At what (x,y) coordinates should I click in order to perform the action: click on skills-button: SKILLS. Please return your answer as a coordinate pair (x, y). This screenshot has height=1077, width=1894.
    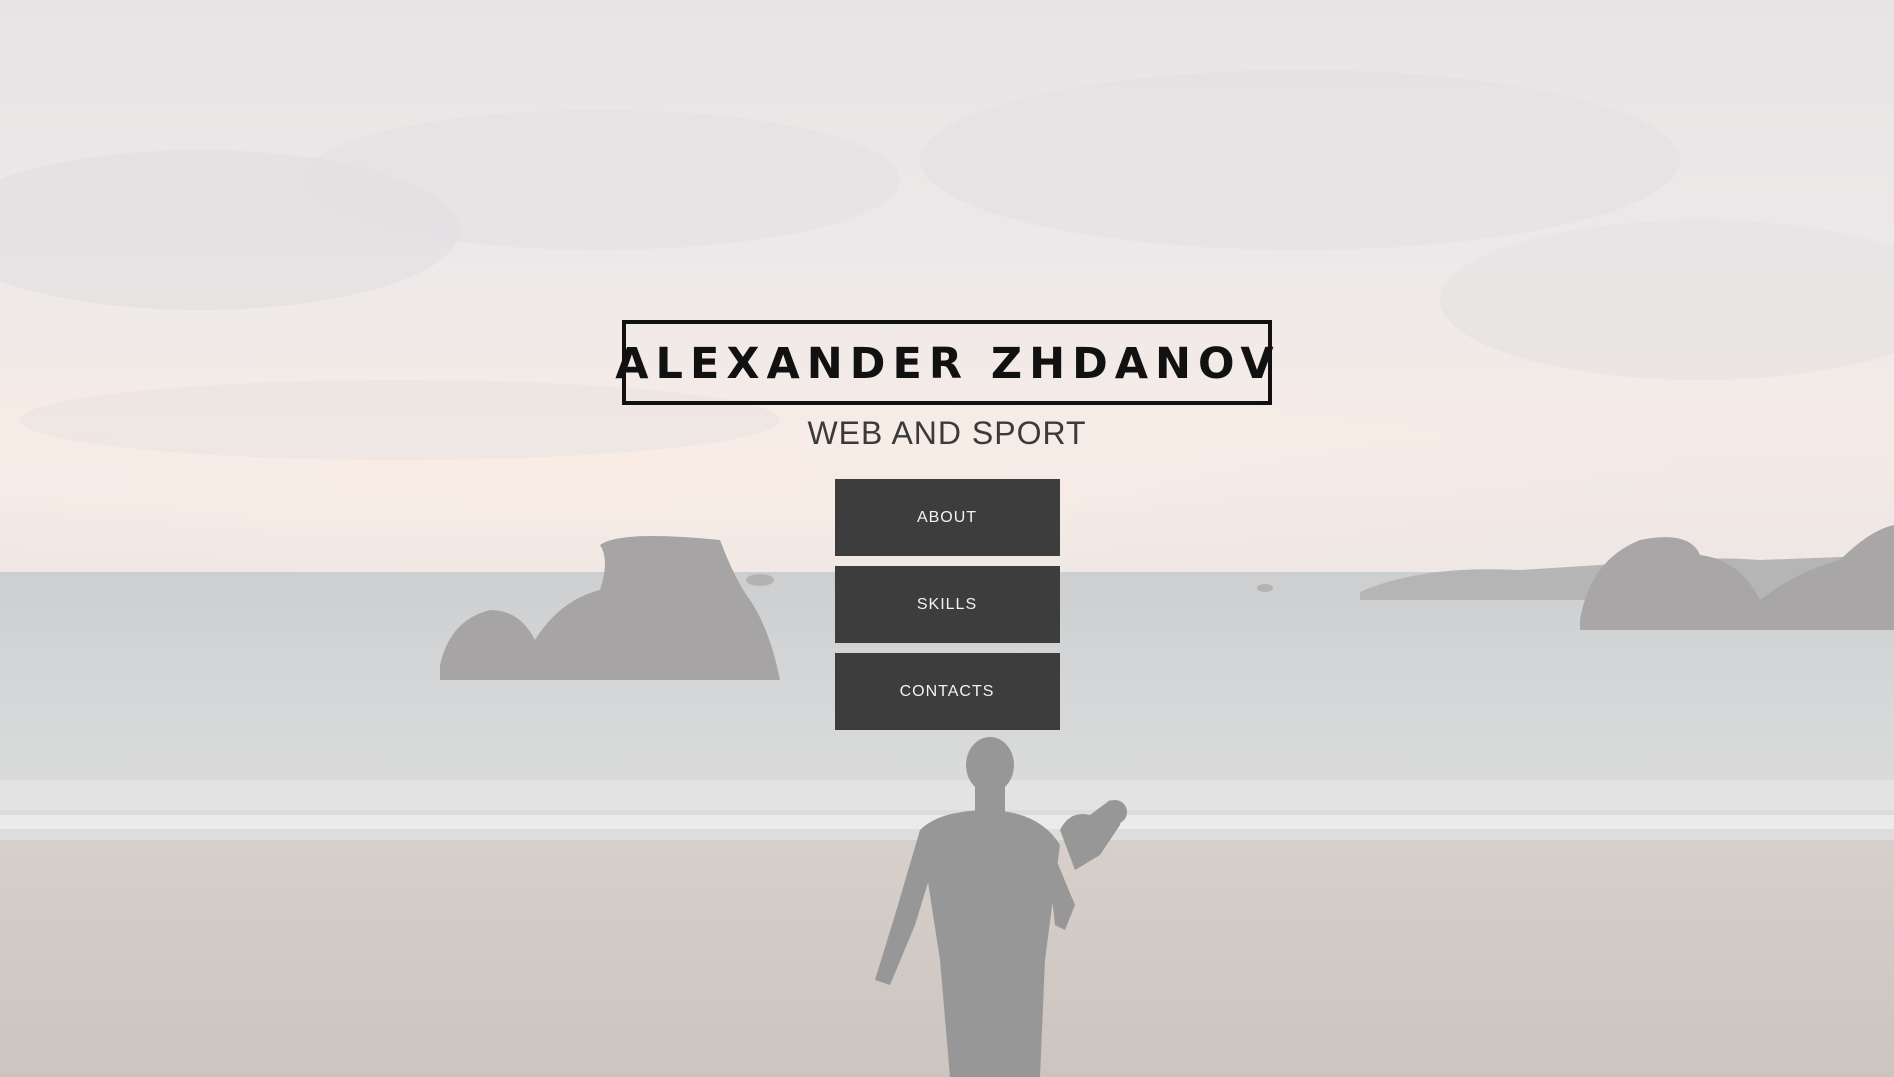
    Looking at the image, I should click on (947, 604).